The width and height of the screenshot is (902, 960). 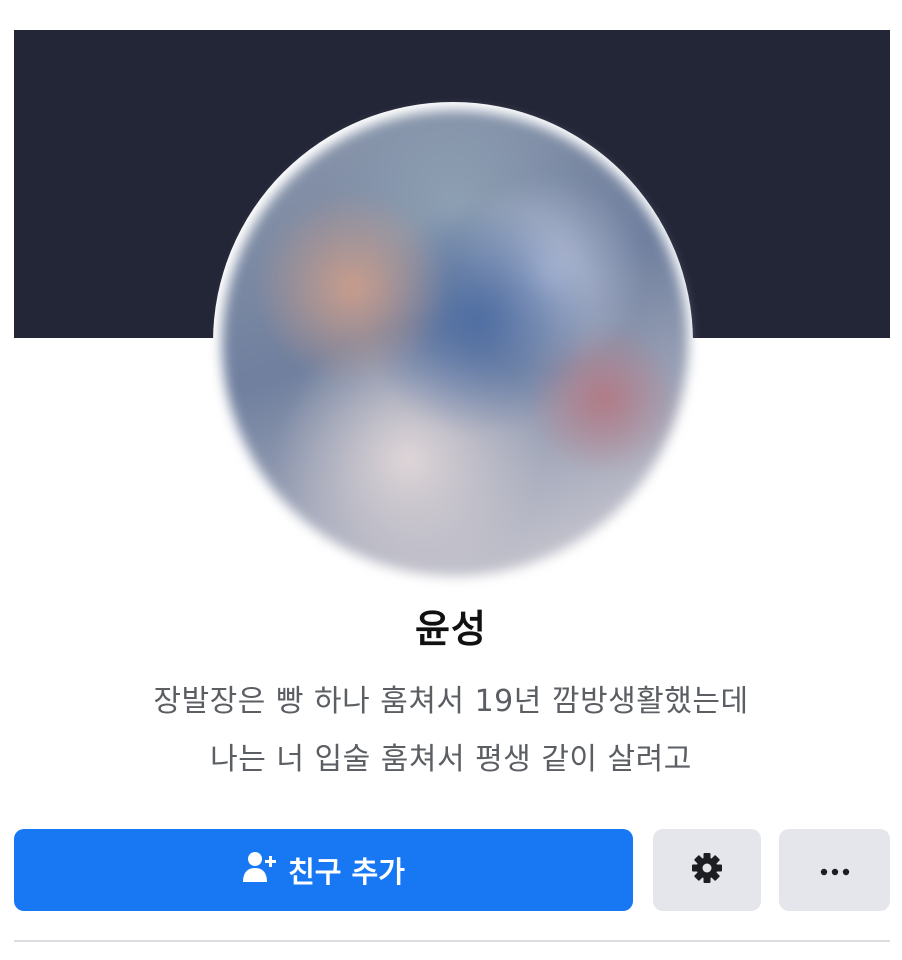 I want to click on add-friend-icon, so click(x=260, y=870).